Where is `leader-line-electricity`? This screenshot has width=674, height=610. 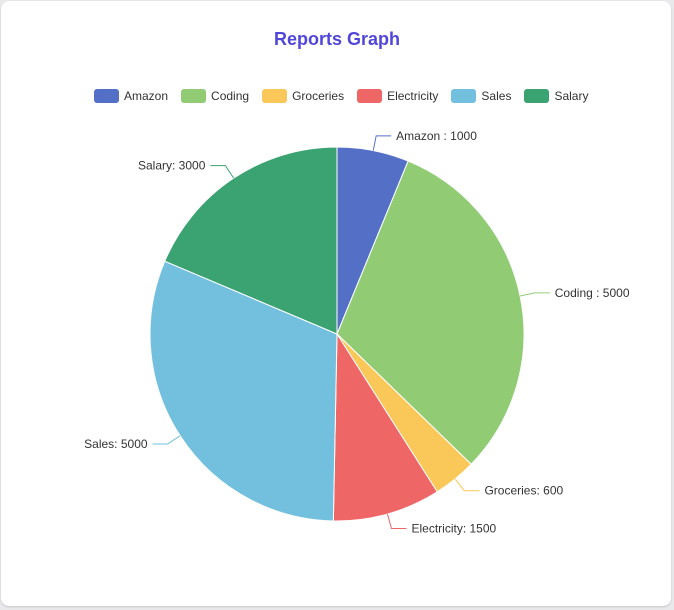 leader-line-electricity is located at coordinates (396, 521).